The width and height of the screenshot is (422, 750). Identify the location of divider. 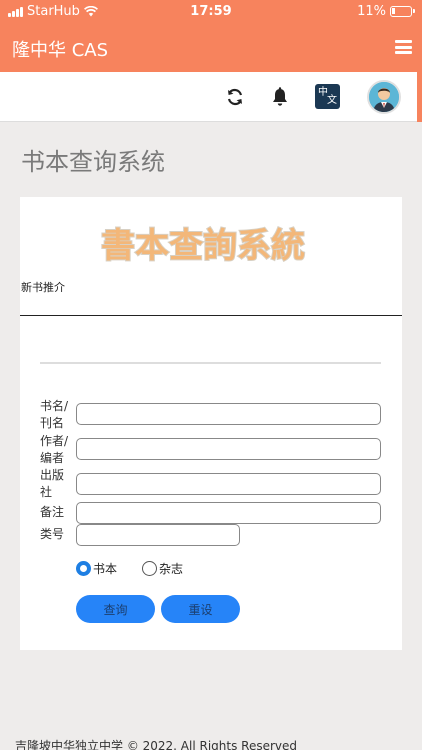
(211, 315).